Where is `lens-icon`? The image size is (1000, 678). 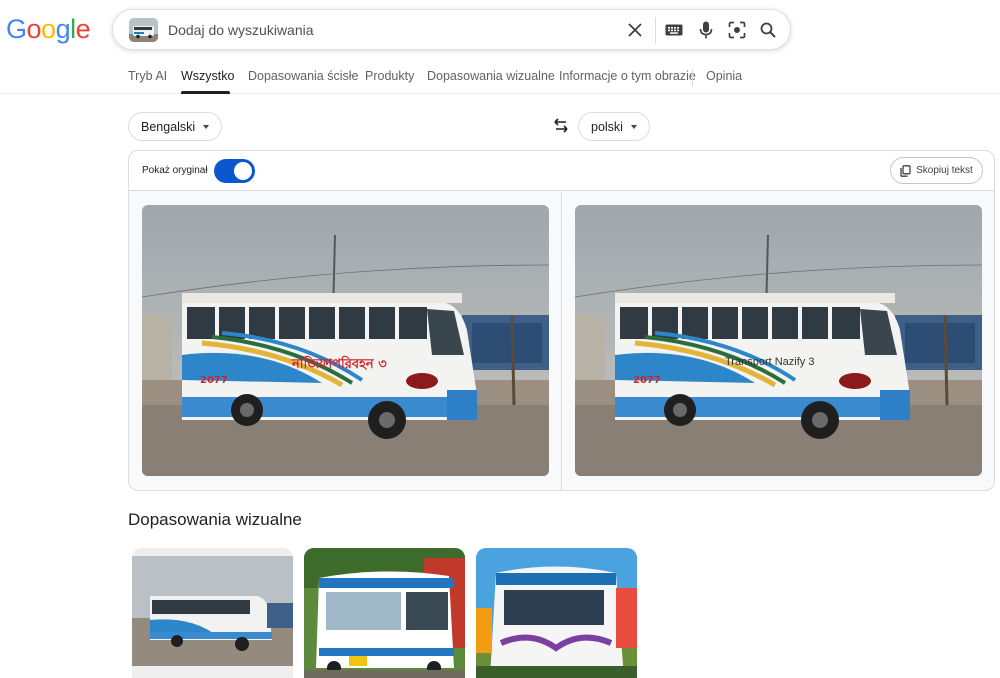 lens-icon is located at coordinates (737, 30).